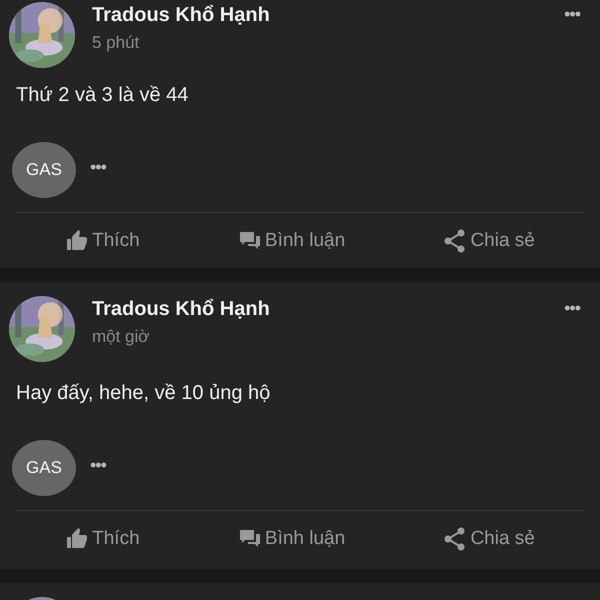 Image resolution: width=600 pixels, height=600 pixels. What do you see at coordinates (144, 393) in the screenshot?
I see `post-text: Hay đấy, hehe, về 10 ủng hộ` at bounding box center [144, 393].